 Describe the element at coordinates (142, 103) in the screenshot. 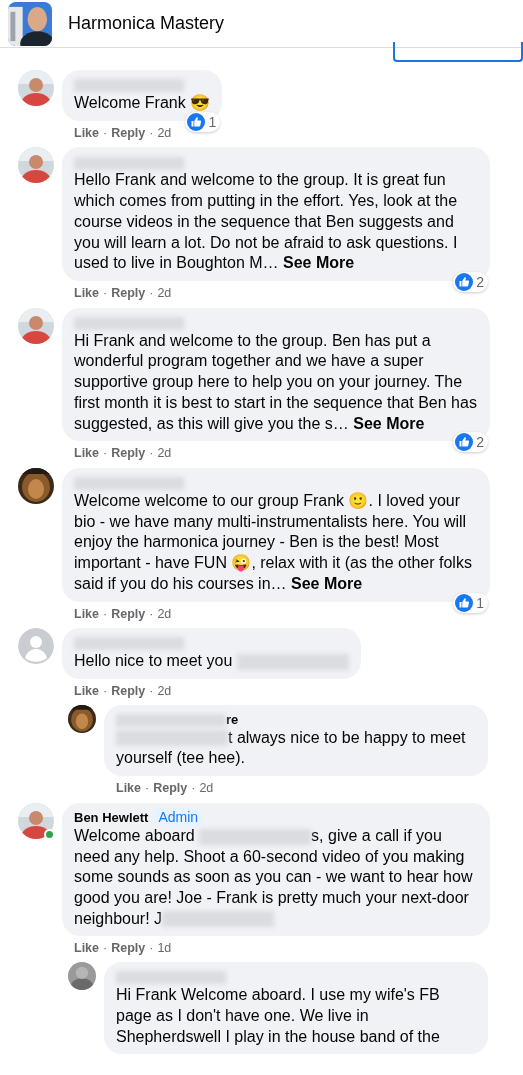

I see `comment-text: Welcome Frank 😎` at that location.